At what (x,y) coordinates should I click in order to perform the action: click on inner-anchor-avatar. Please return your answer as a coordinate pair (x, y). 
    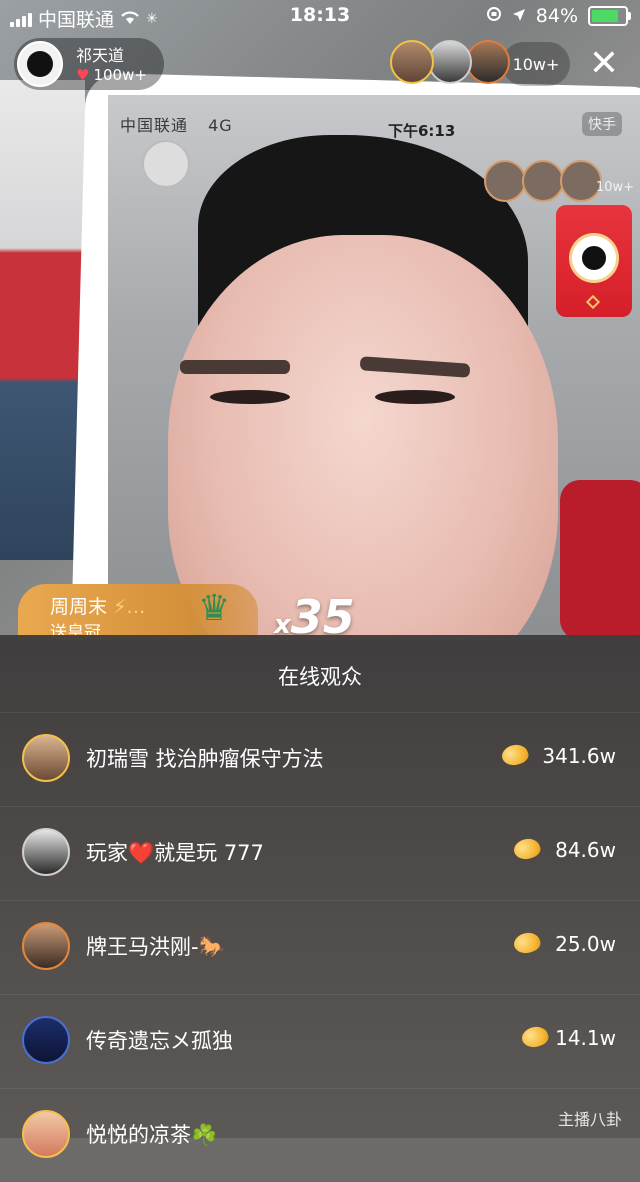
    Looking at the image, I should click on (166, 164).